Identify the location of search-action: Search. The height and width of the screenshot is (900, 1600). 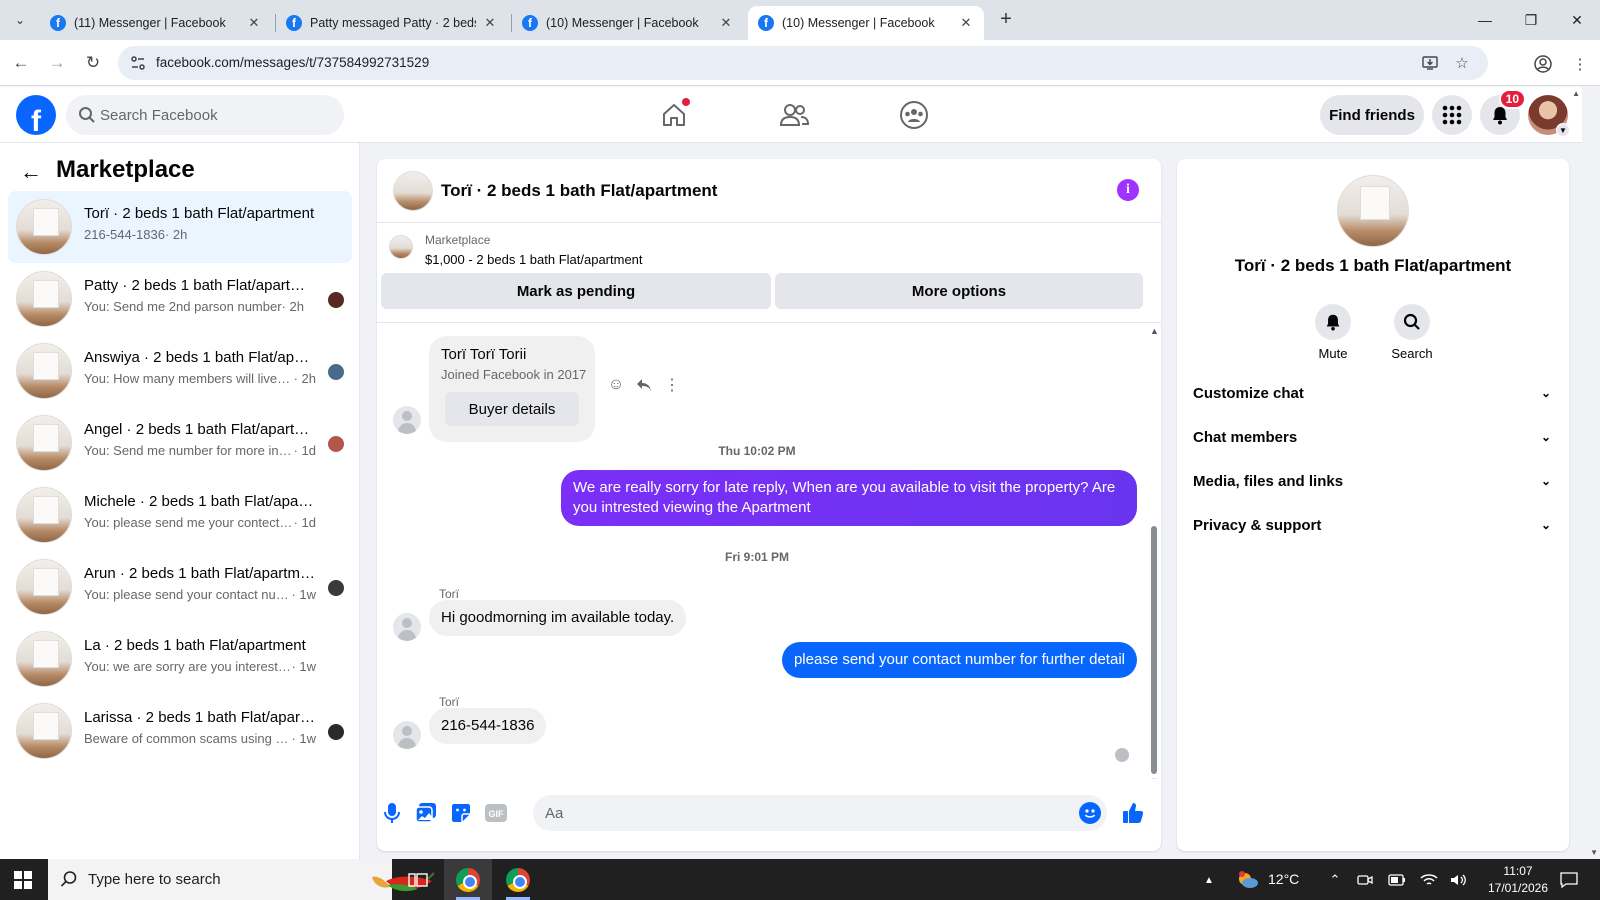
(1412, 332).